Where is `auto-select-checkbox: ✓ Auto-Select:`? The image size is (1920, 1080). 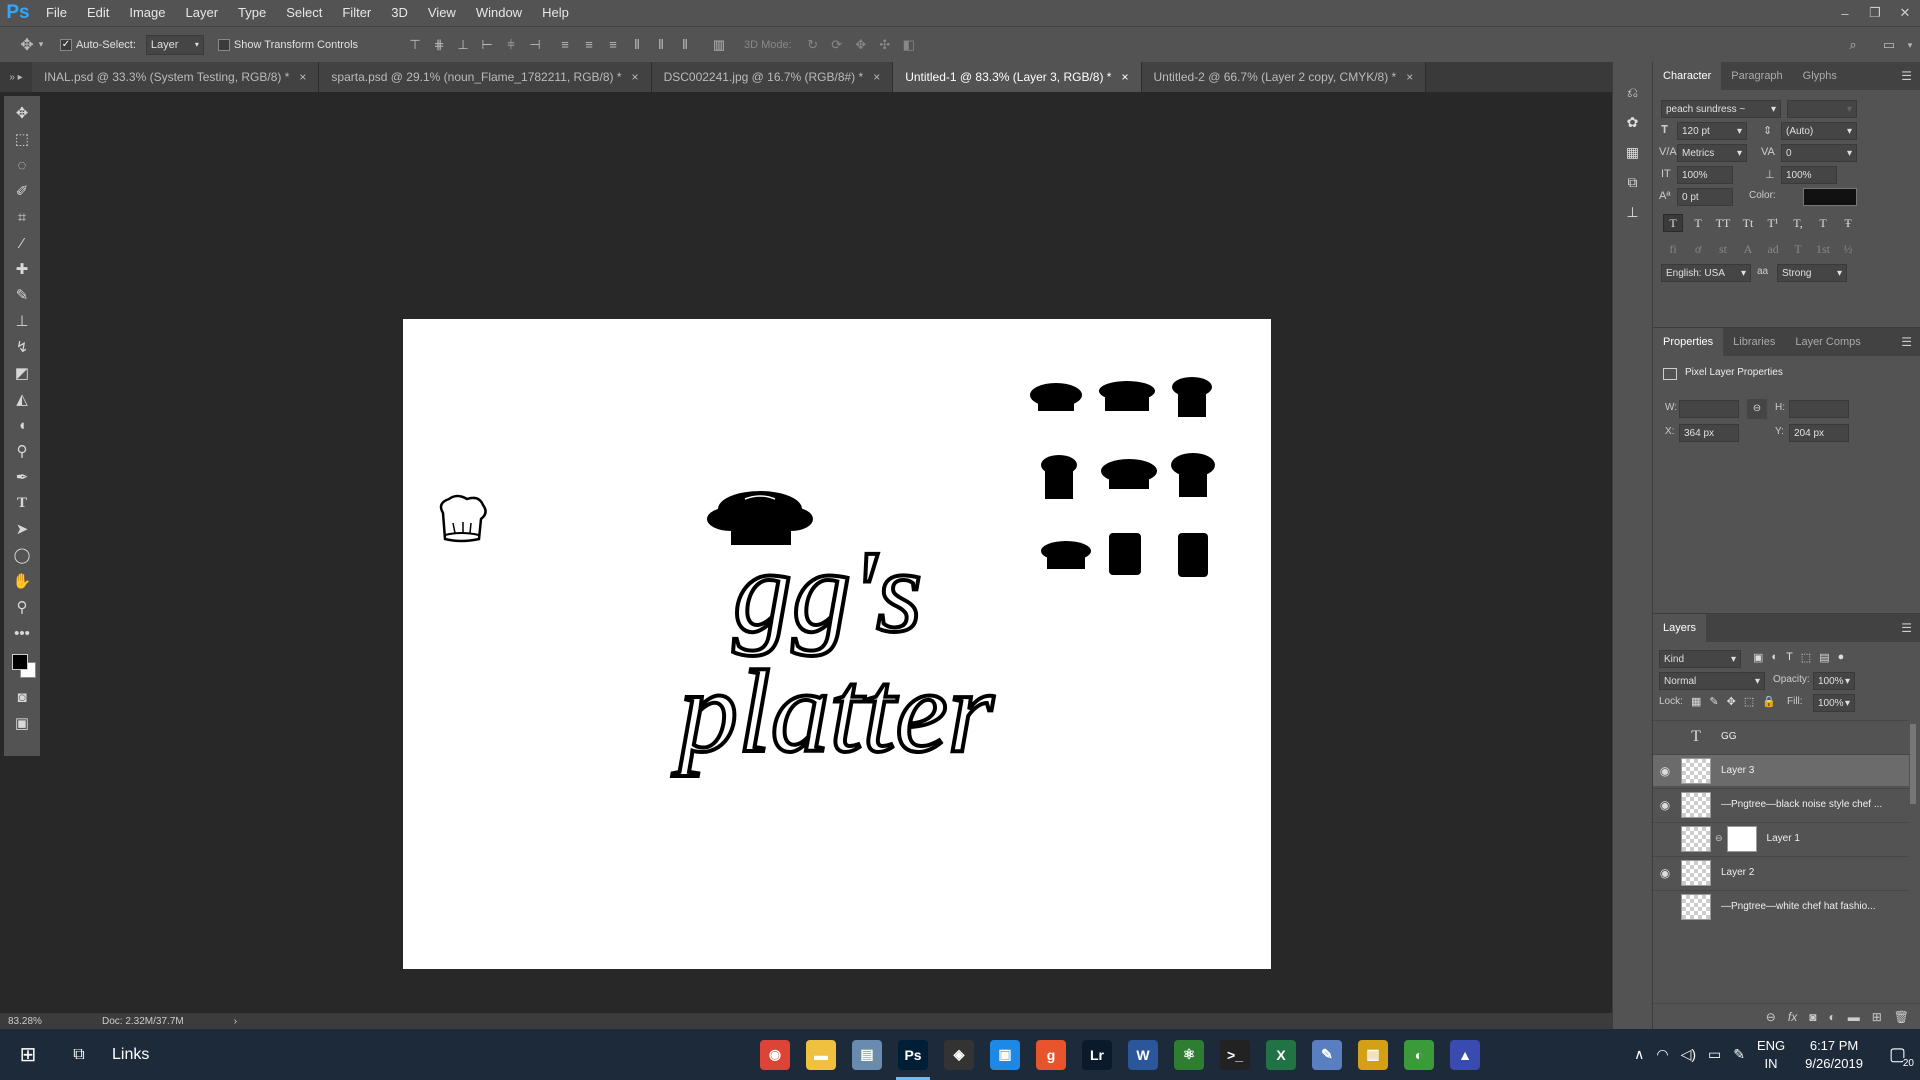
auto-select-checkbox: ✓ Auto-Select: is located at coordinates (98, 44).